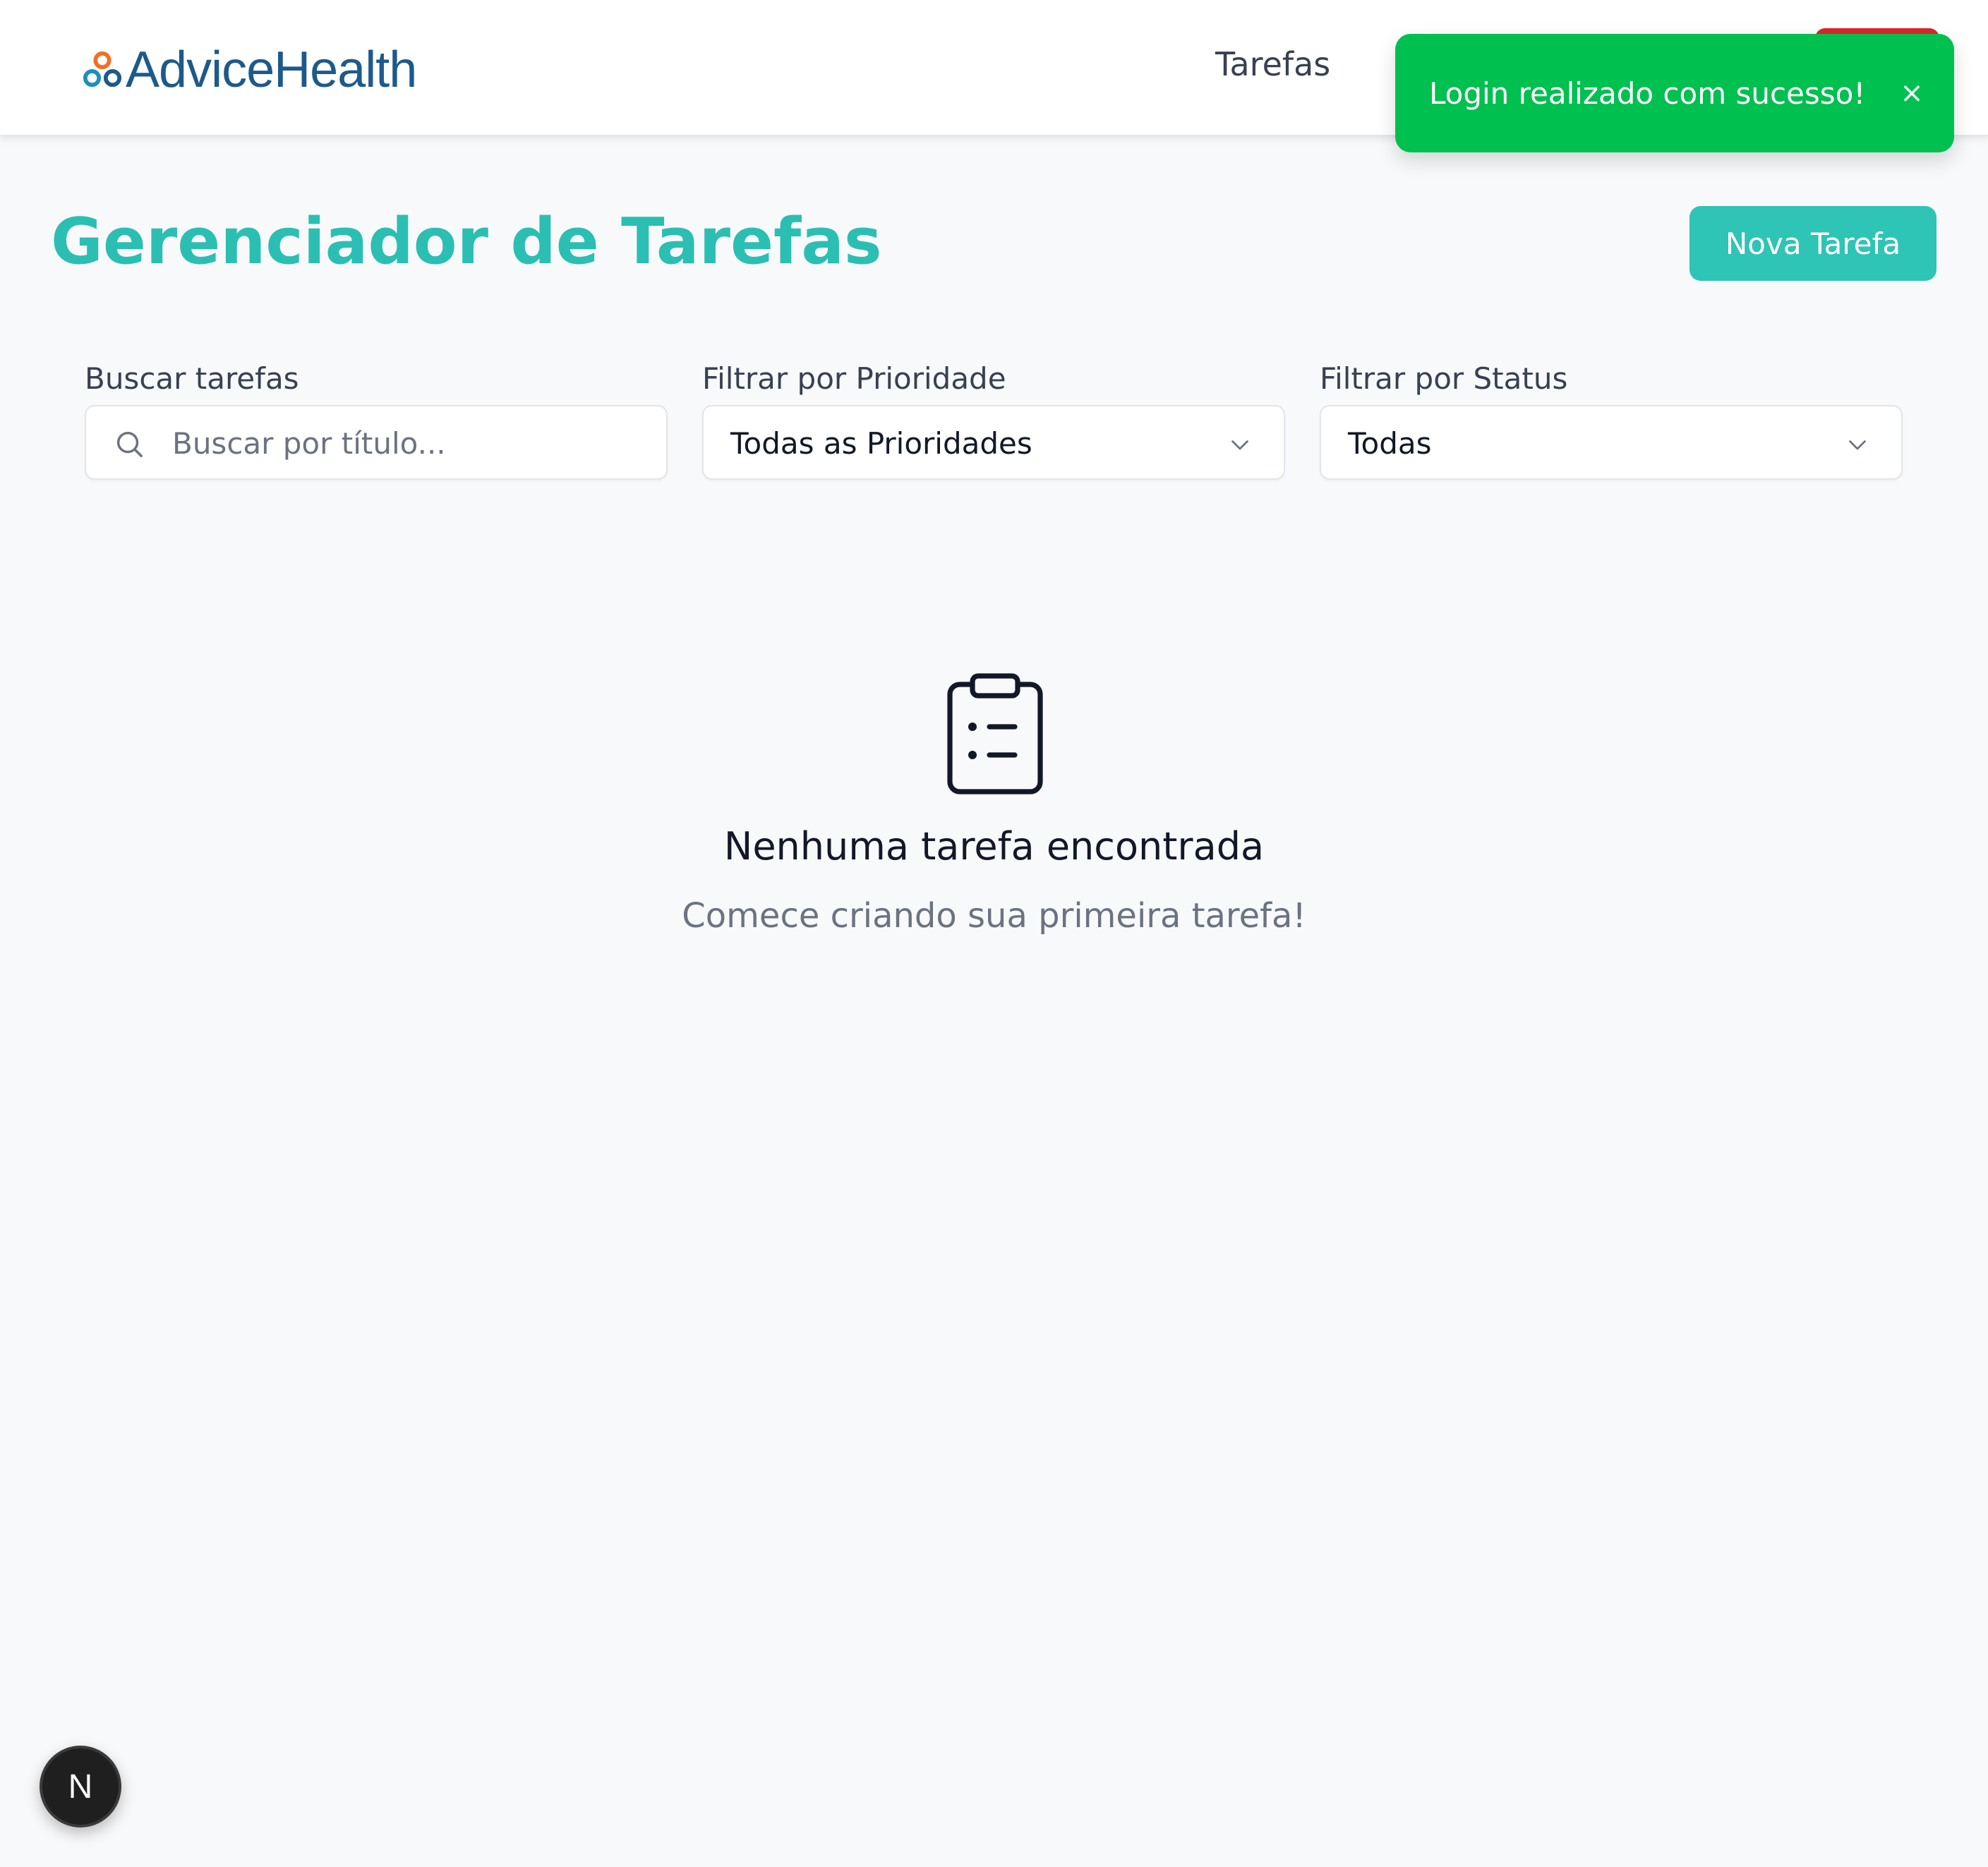 The image size is (1988, 1867). I want to click on success-toast: Login realizado com sucesso! ×, so click(1674, 93).